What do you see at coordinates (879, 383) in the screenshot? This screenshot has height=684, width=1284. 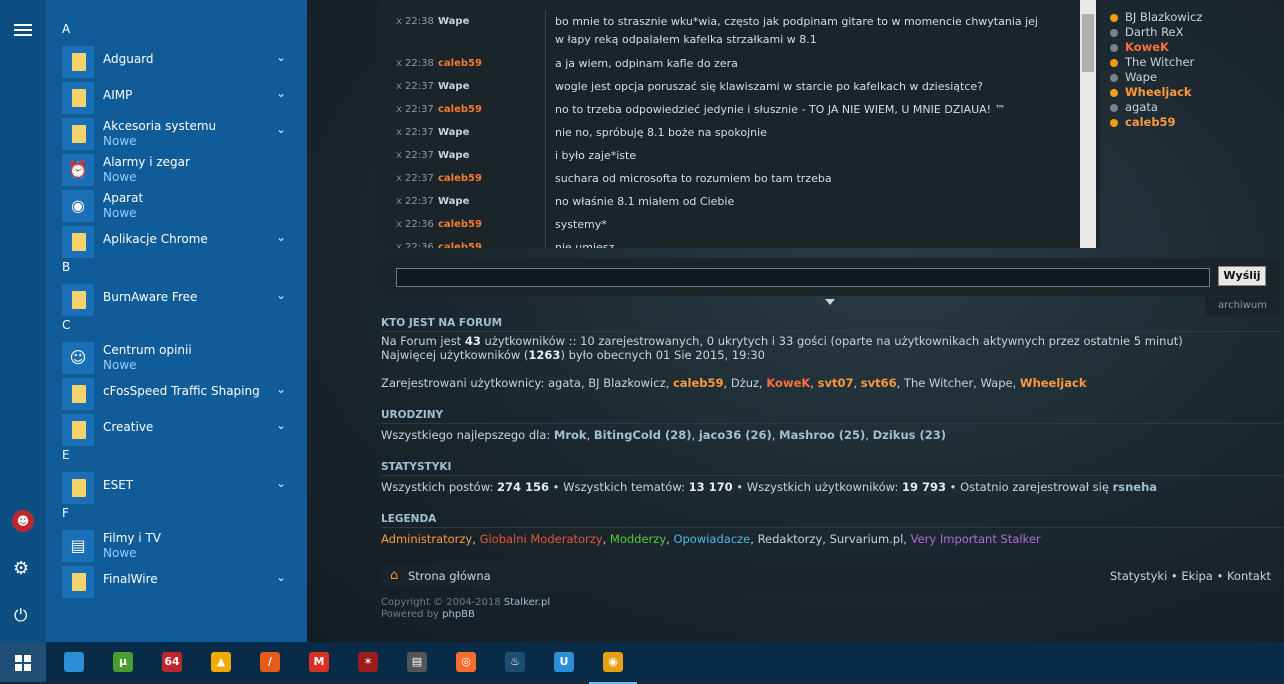 I see `registered-user-link: svt66` at bounding box center [879, 383].